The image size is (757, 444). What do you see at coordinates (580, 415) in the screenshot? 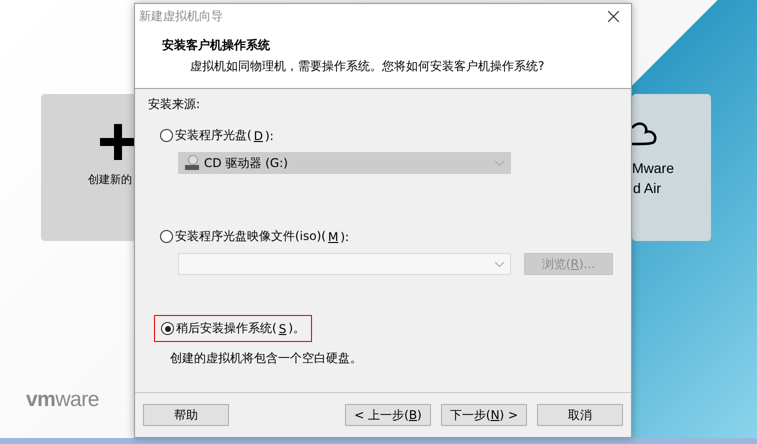
I see `dialog-button: 取消` at bounding box center [580, 415].